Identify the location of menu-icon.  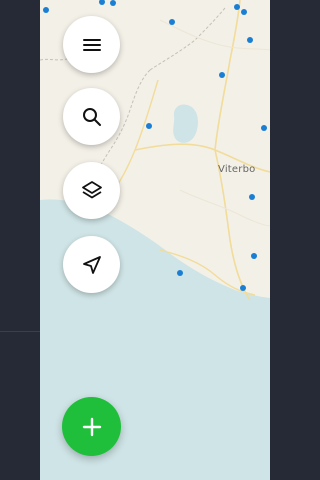
(91, 44).